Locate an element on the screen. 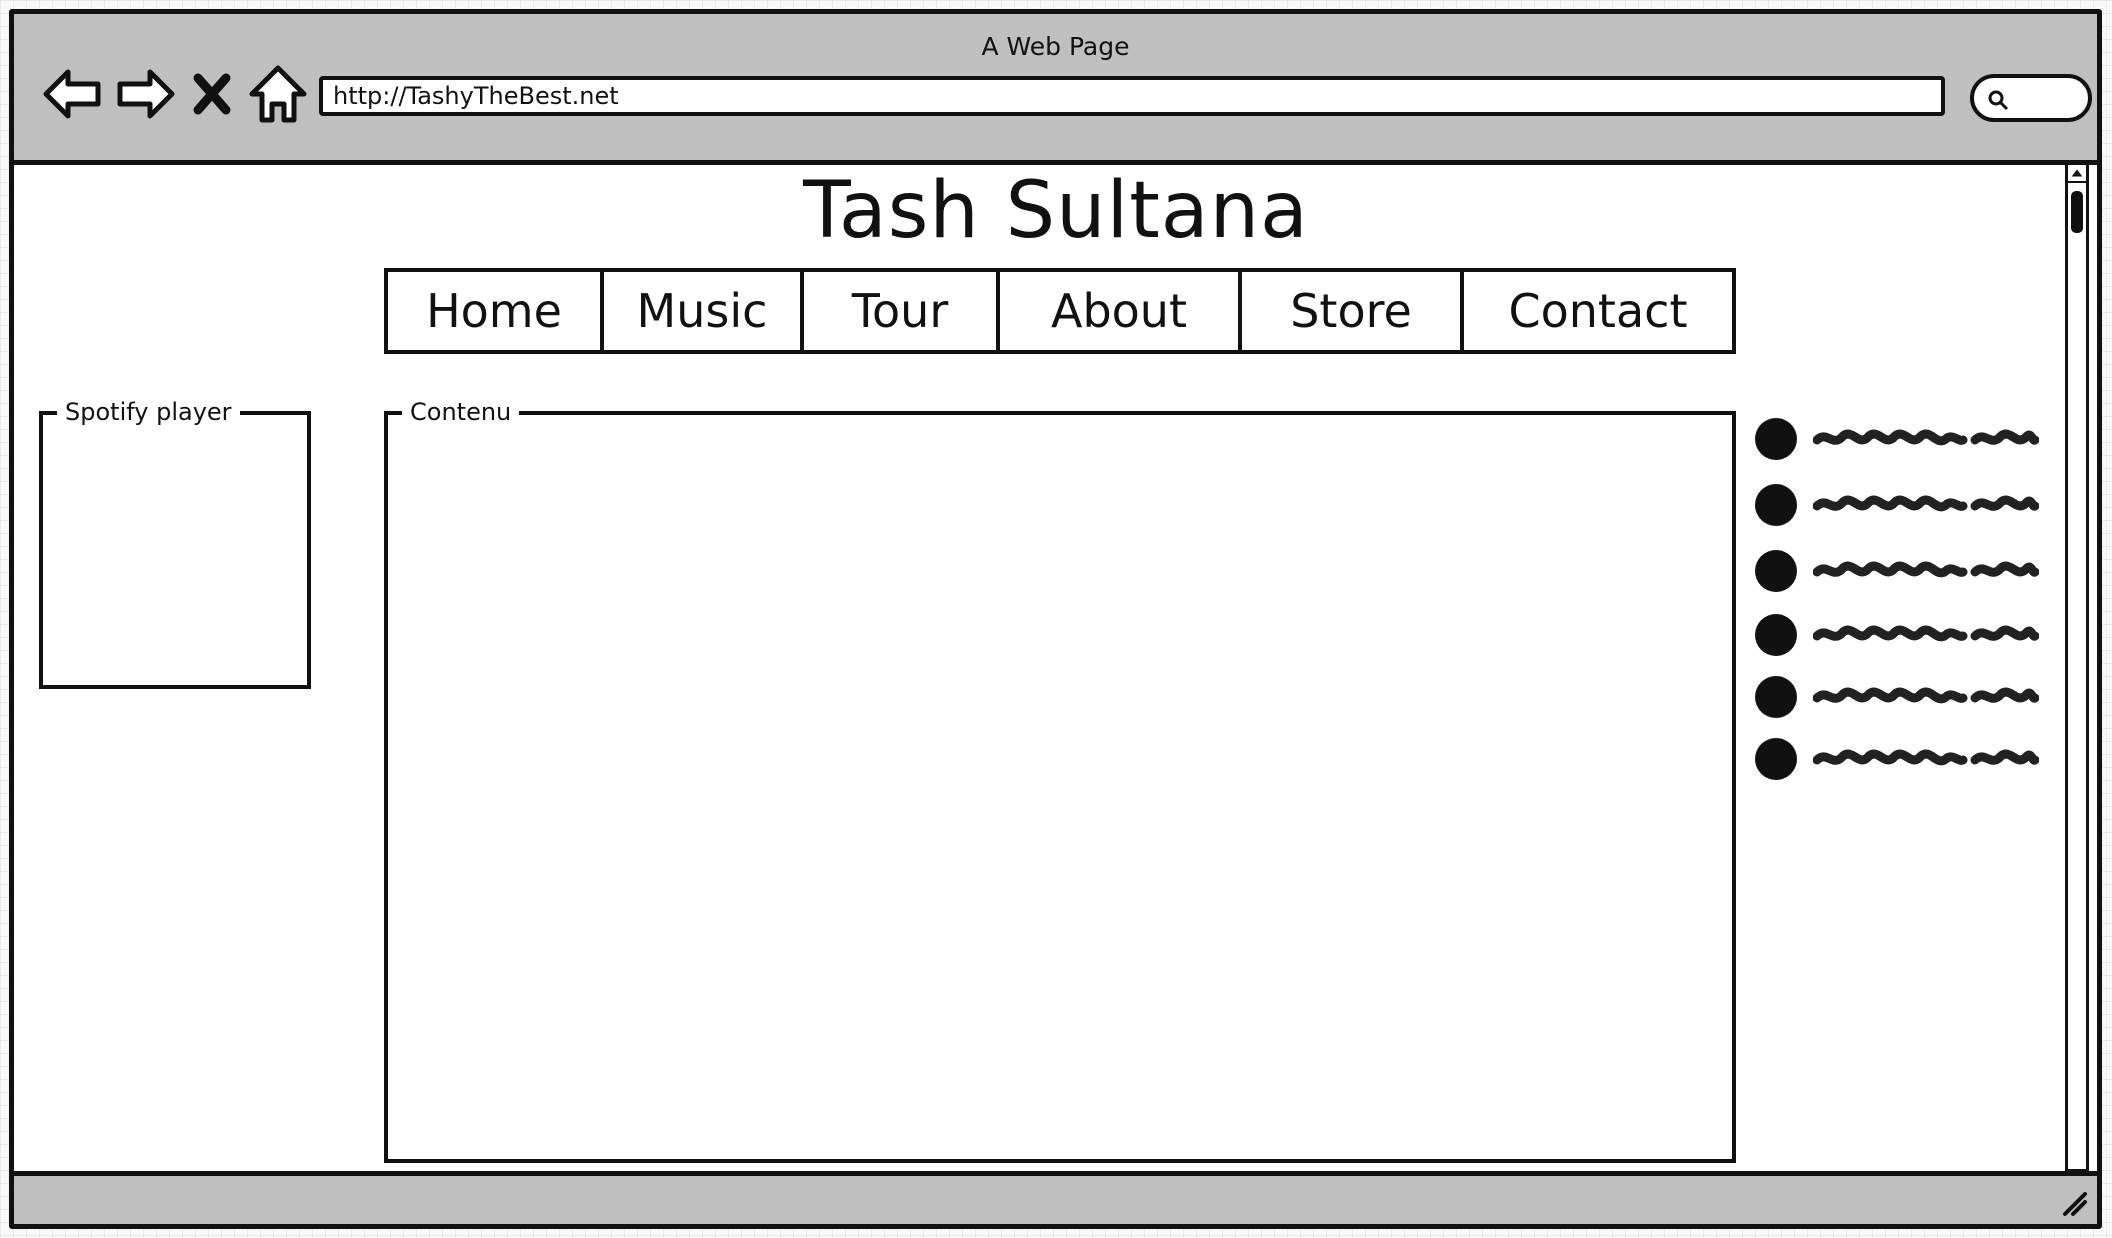  forward-arrow-icon is located at coordinates (146, 94).